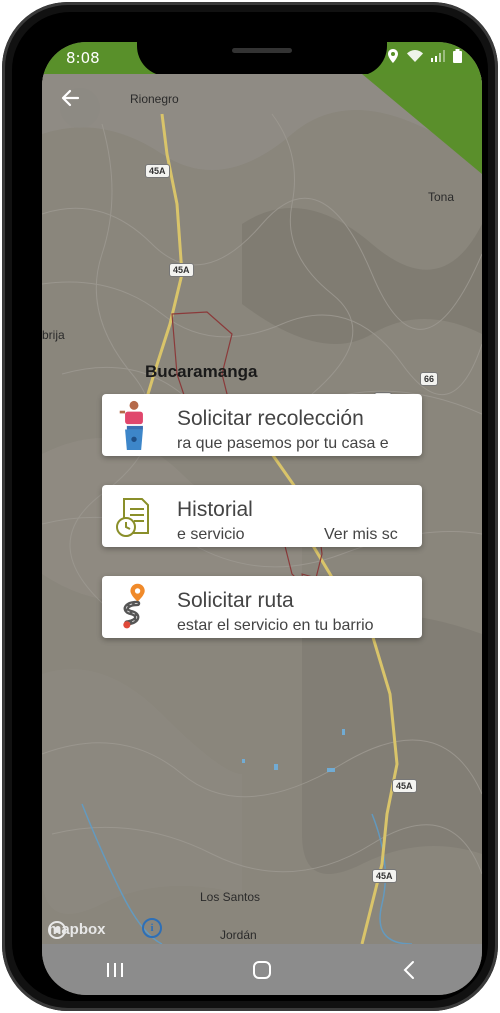 The width and height of the screenshot is (500, 1013). I want to click on map-label-rionegro: Rionegro, so click(154, 99).